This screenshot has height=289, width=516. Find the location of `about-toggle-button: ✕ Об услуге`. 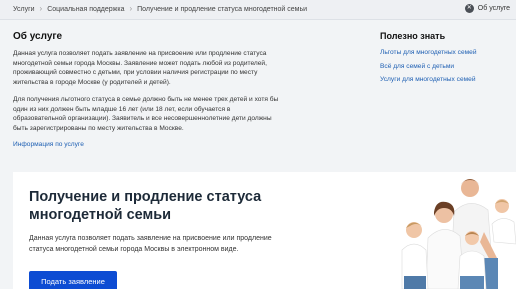

about-toggle-button: ✕ Об услуге is located at coordinates (487, 8).